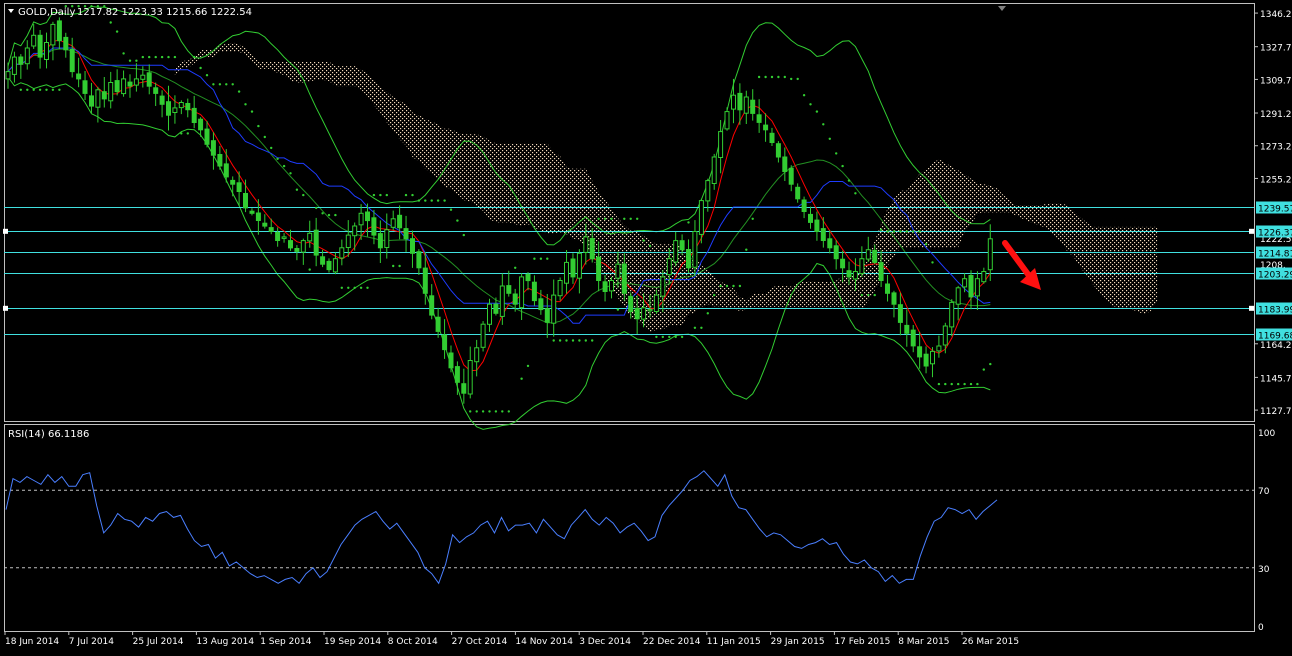 The height and width of the screenshot is (656, 1292). I want to click on time-tick-label: 8 Mar 2015, so click(923, 642).